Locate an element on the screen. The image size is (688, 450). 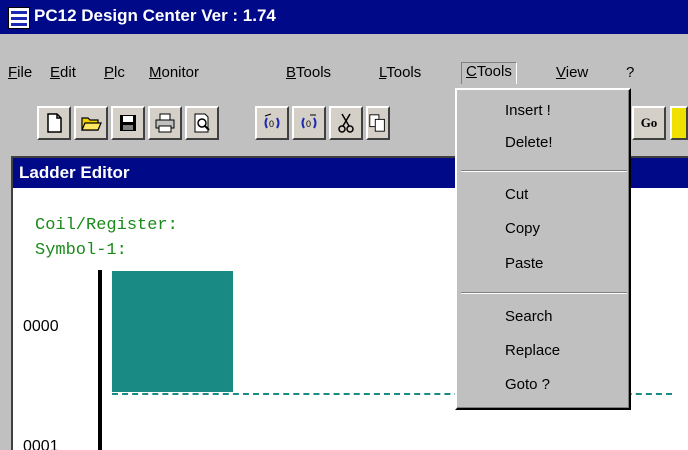
copy-button is located at coordinates (378, 123).